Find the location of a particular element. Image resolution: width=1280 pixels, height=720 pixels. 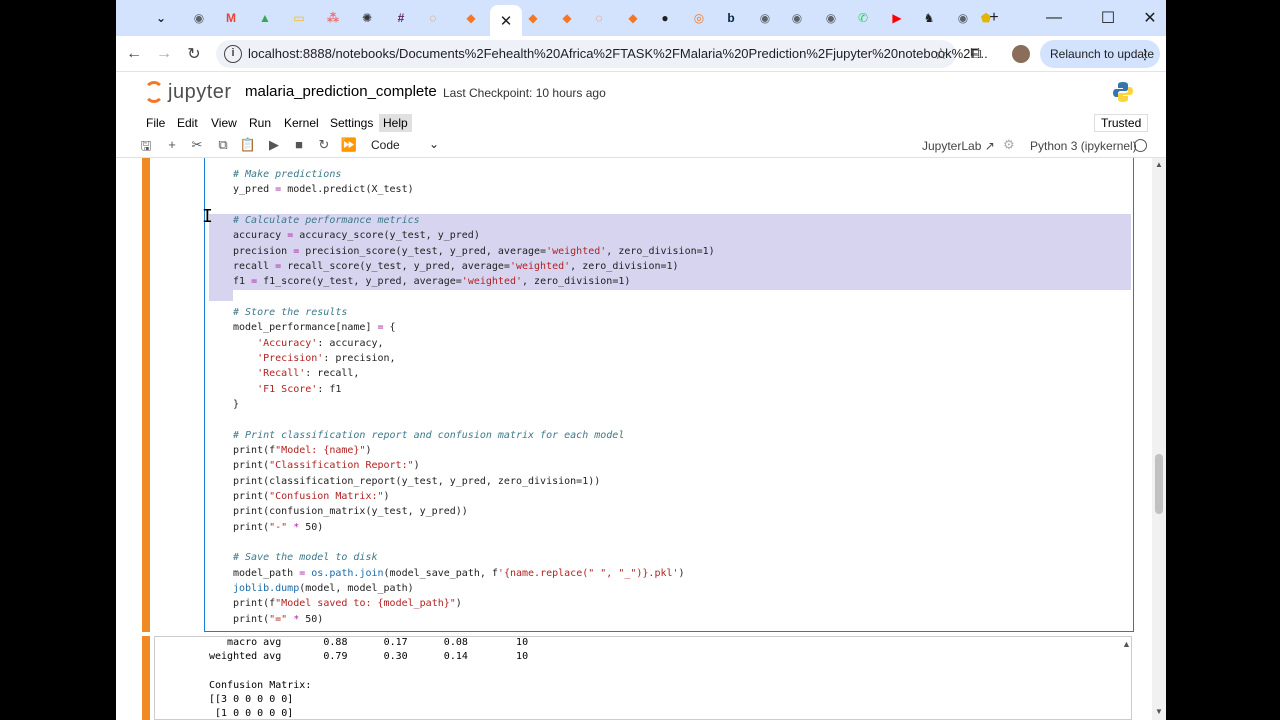

extensions-icon: ⧉ is located at coordinates (976, 54).